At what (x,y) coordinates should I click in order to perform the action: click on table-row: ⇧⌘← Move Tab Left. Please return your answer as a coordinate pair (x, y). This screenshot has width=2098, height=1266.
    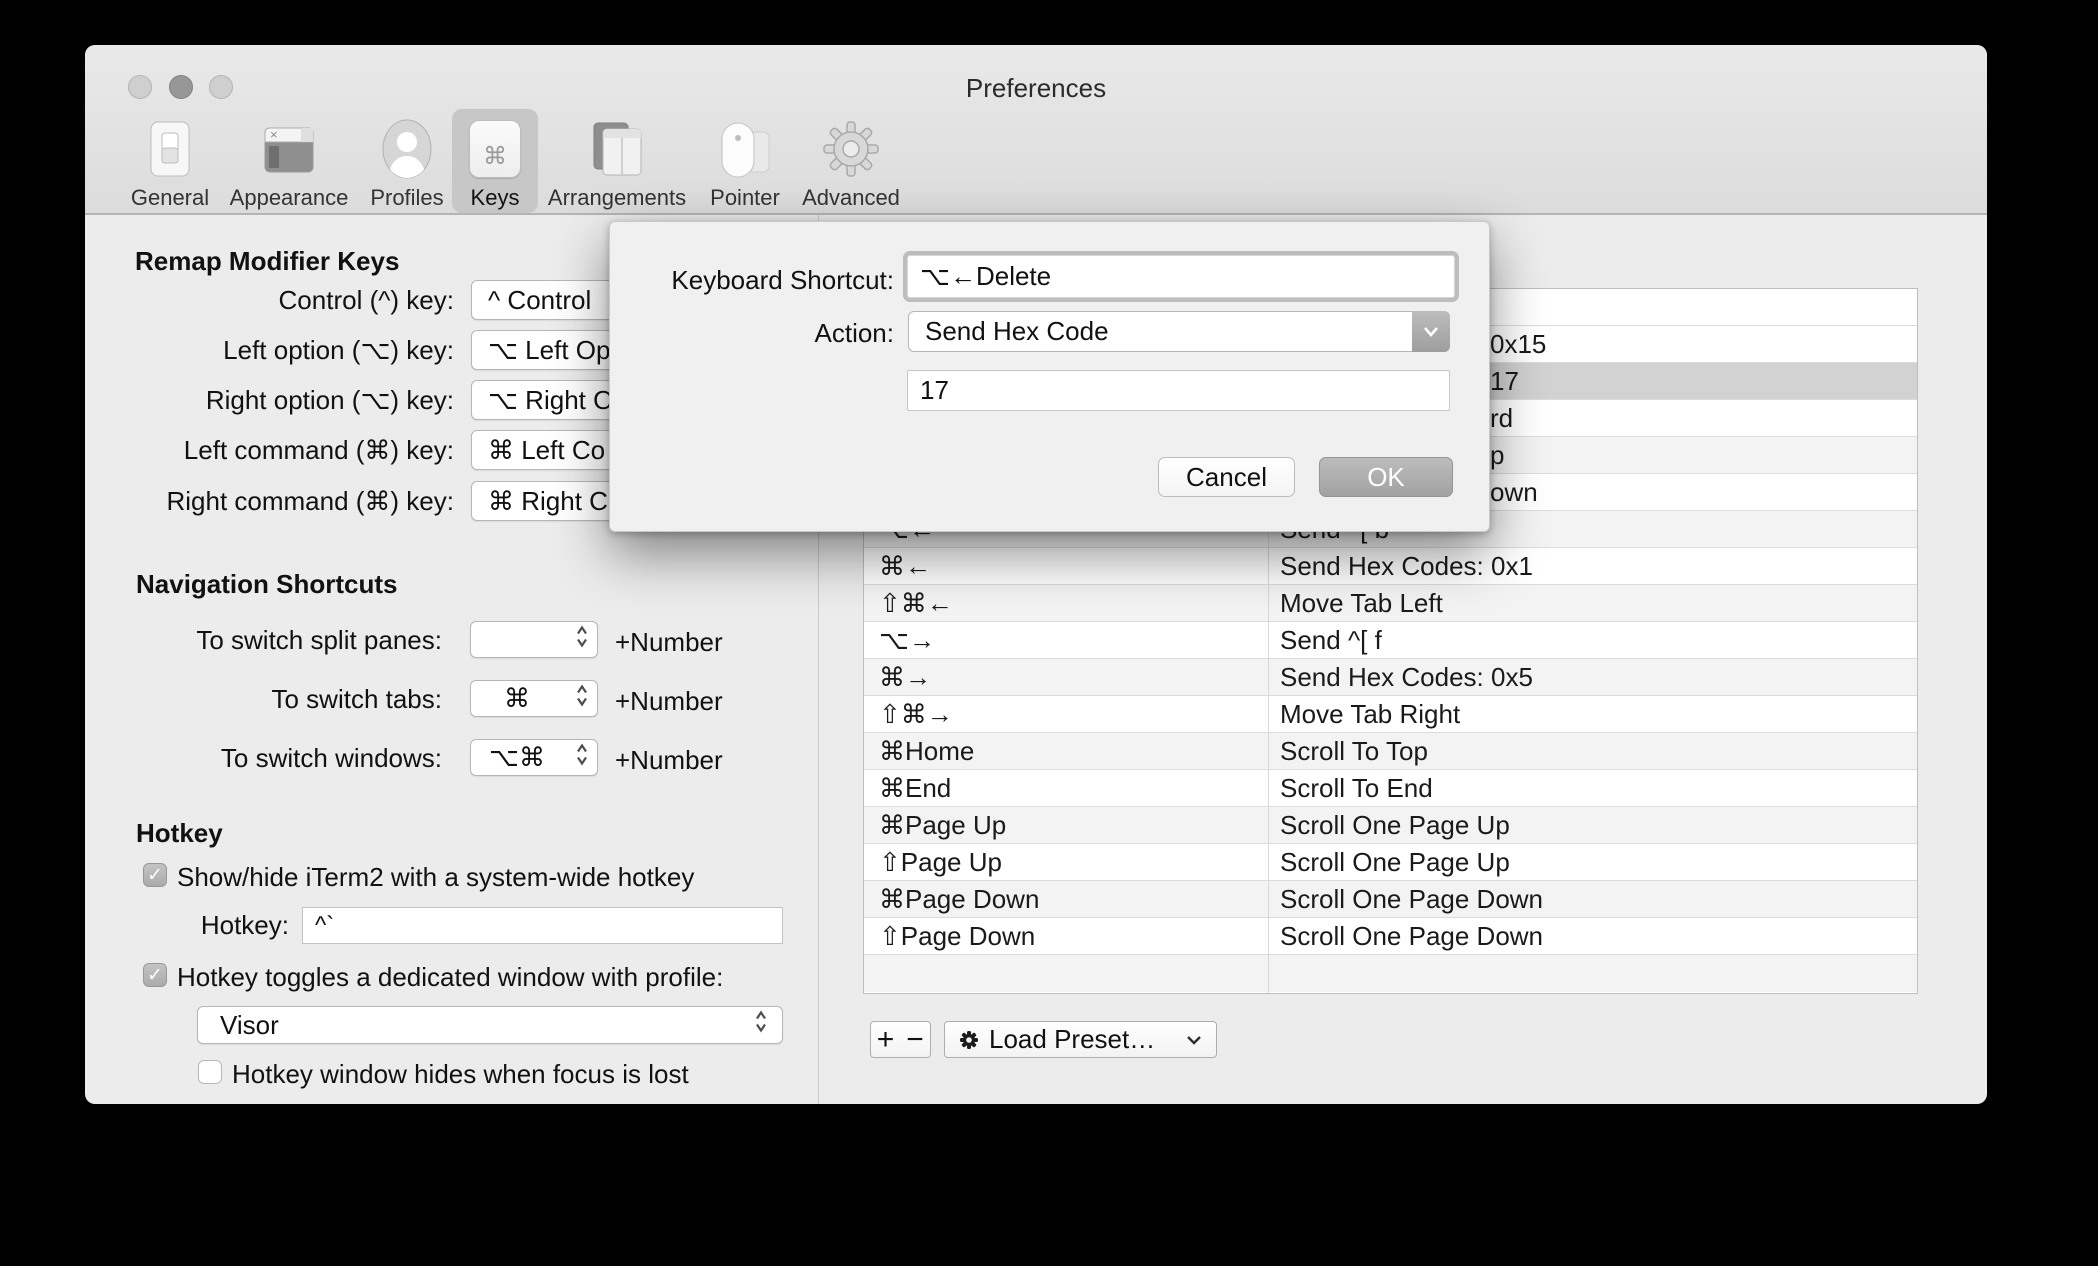
    Looking at the image, I should click on (1390, 603).